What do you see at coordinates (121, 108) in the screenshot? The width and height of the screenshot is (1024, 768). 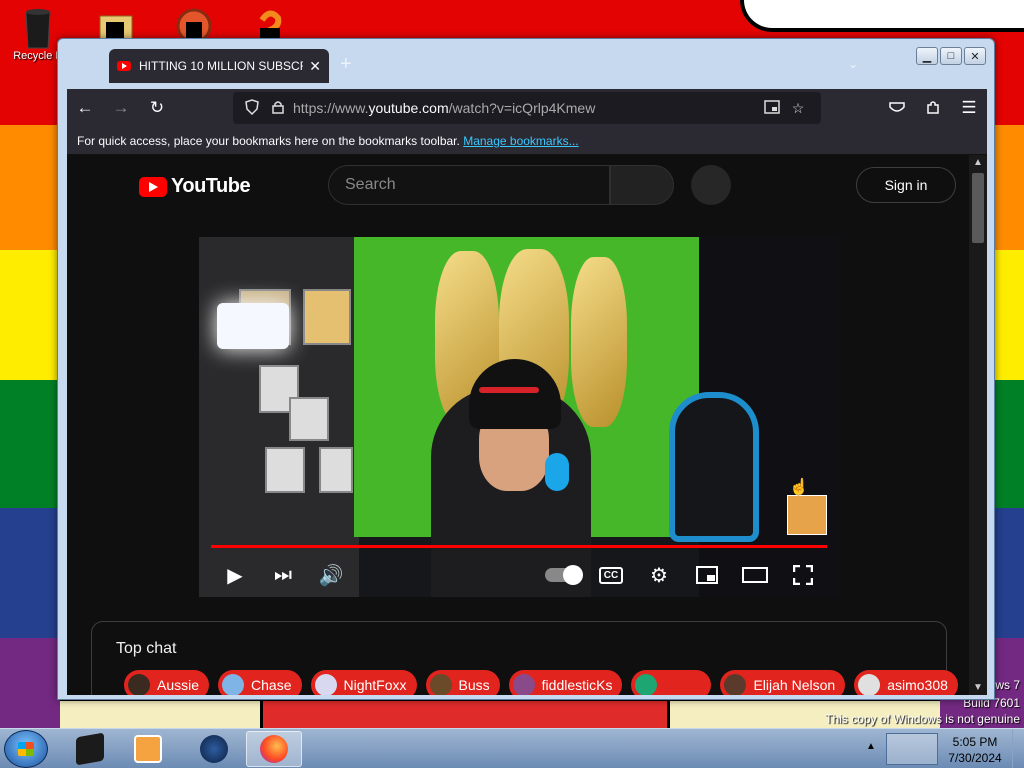 I see `forward-arrow-icon: →` at bounding box center [121, 108].